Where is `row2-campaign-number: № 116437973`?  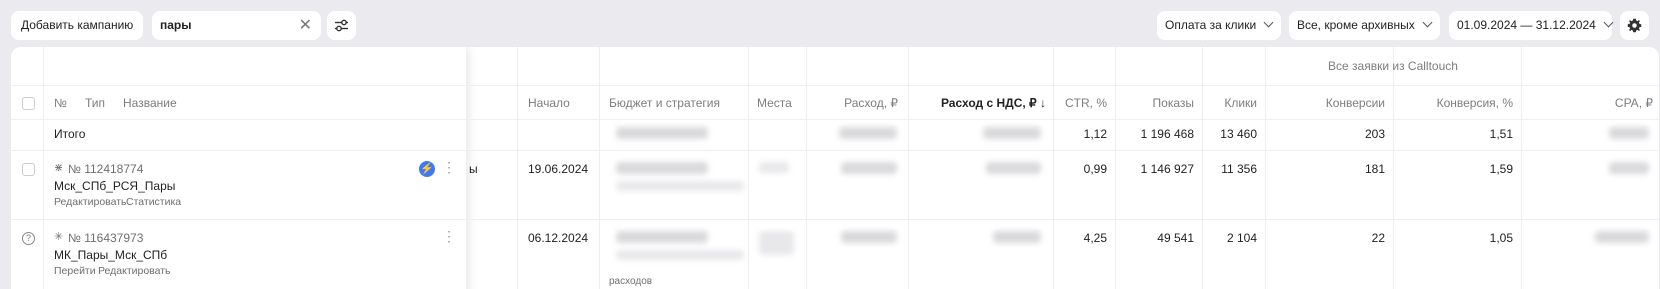
row2-campaign-number: № 116437973 is located at coordinates (106, 238).